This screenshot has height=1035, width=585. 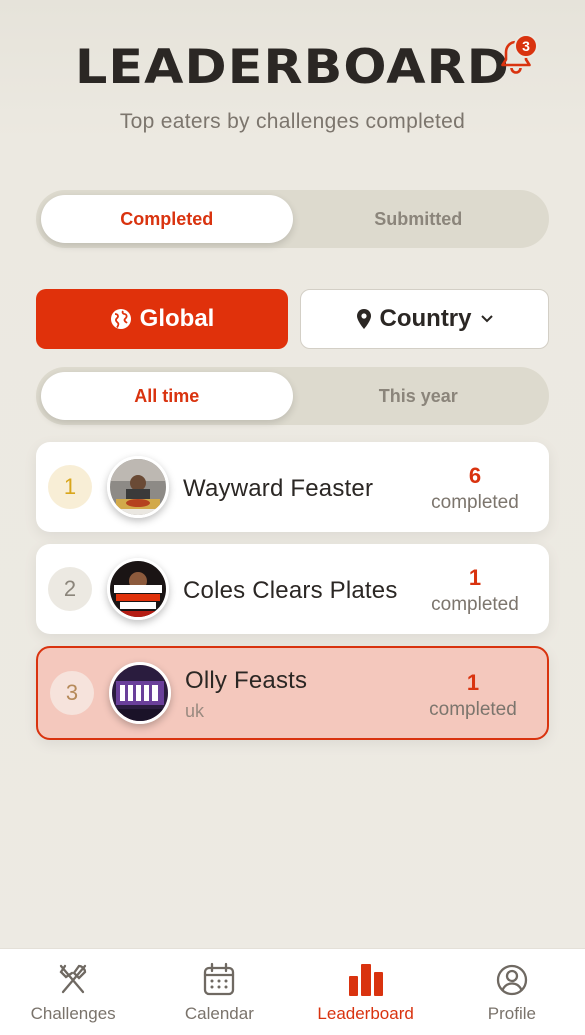 What do you see at coordinates (512, 980) in the screenshot?
I see `user-circle-icon` at bounding box center [512, 980].